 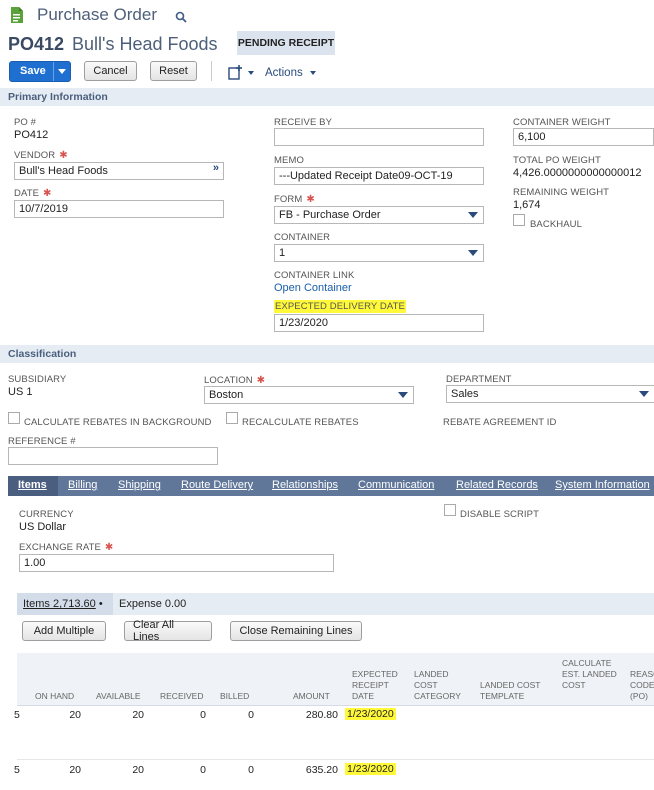 I want to click on po-number-value: PO412, so click(x=31, y=135).